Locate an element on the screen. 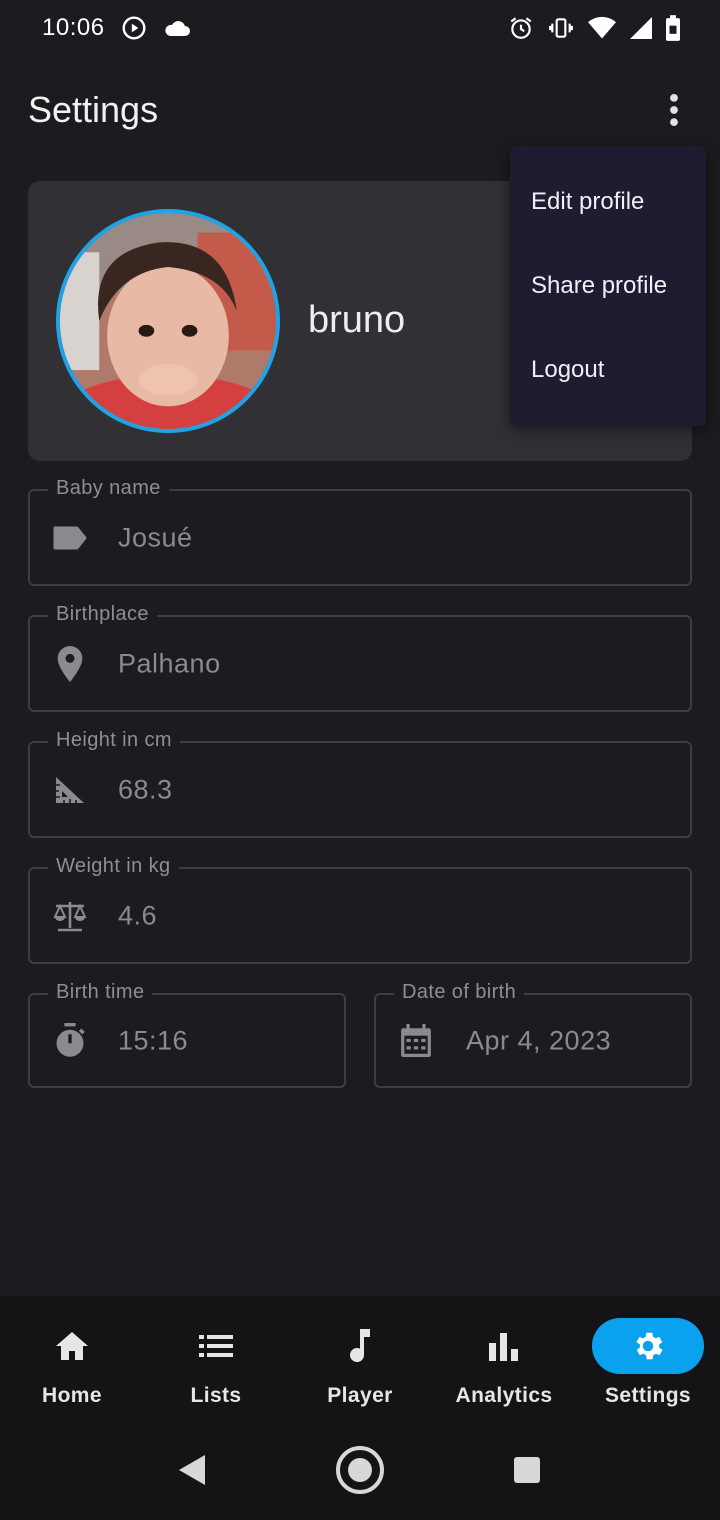  location-pin-icon is located at coordinates (70, 663).